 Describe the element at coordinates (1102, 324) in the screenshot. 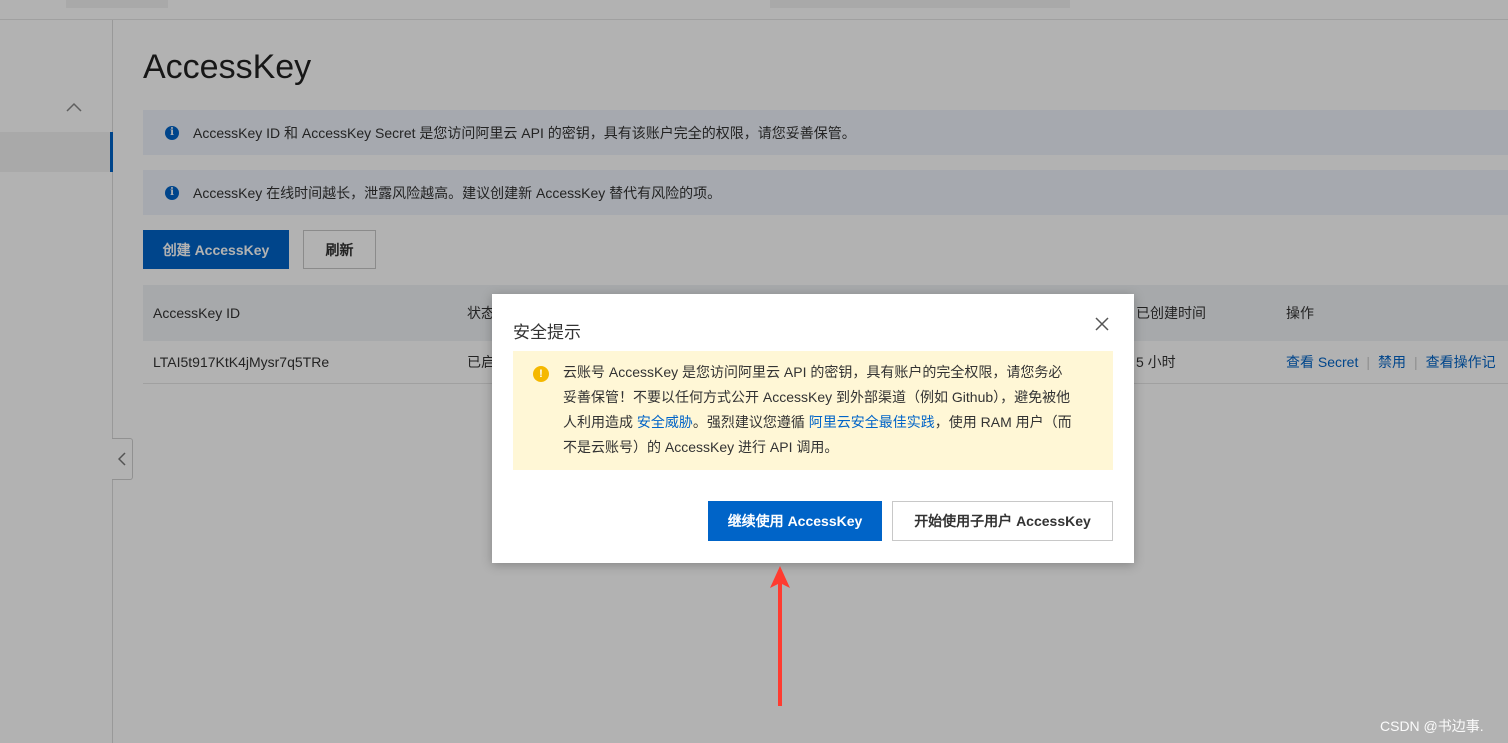

I see `close-icon` at that location.